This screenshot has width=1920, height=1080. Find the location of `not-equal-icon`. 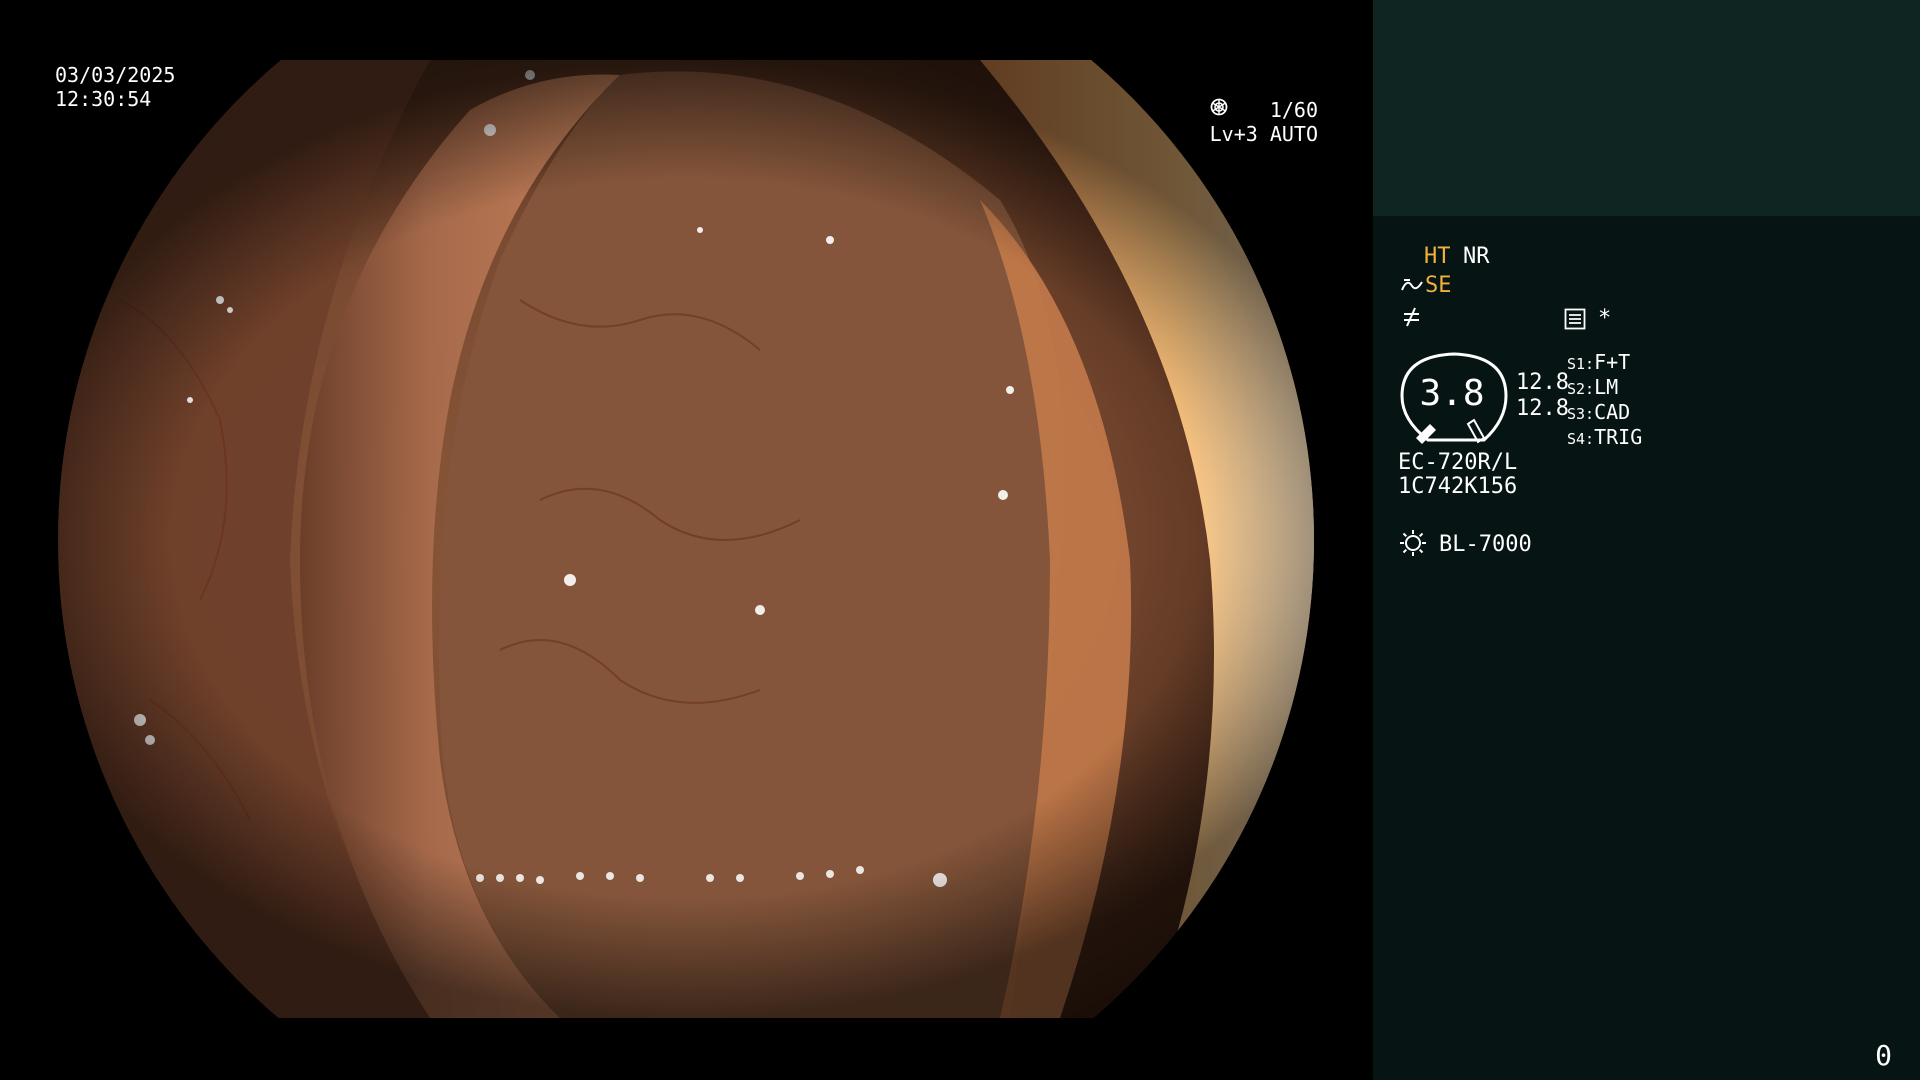

not-equal-icon is located at coordinates (1411, 317).